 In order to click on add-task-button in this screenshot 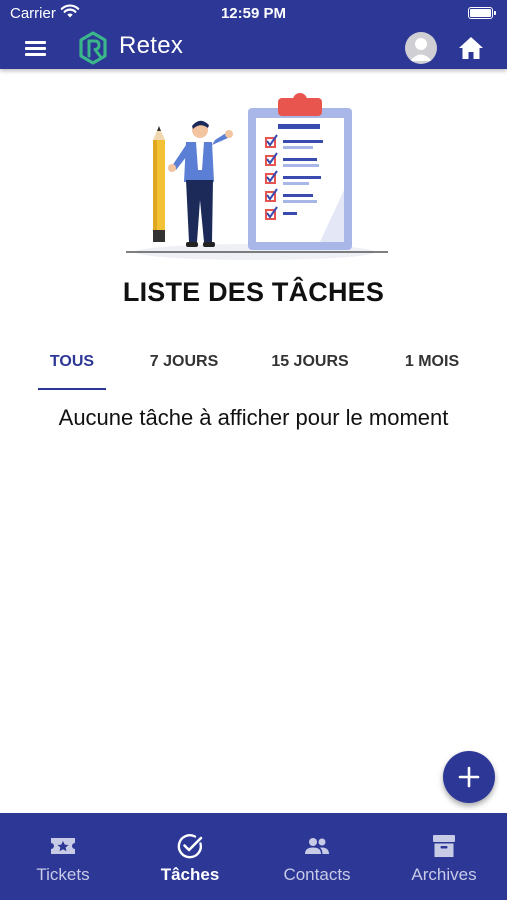, I will do `click(469, 777)`.